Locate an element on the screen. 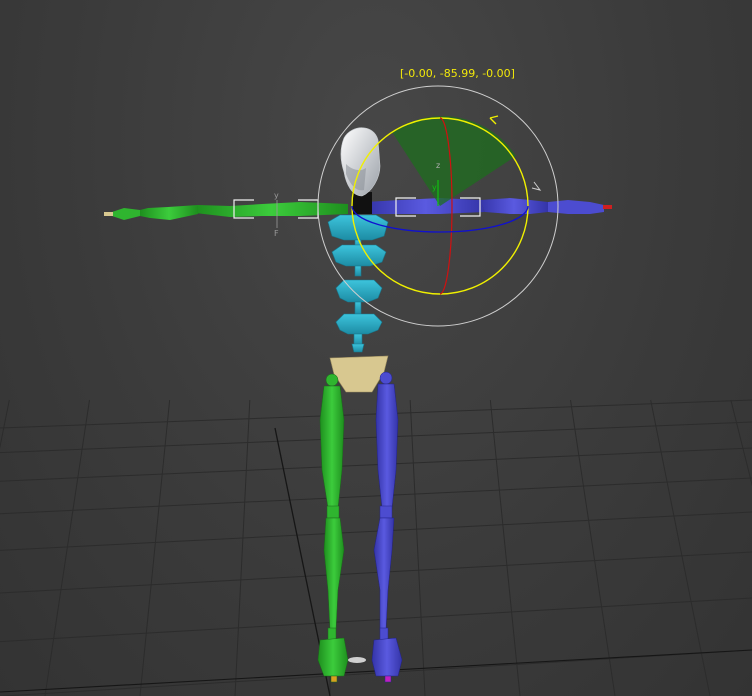 This screenshot has height=696, width=752. left-arm is located at coordinates (226, 211).